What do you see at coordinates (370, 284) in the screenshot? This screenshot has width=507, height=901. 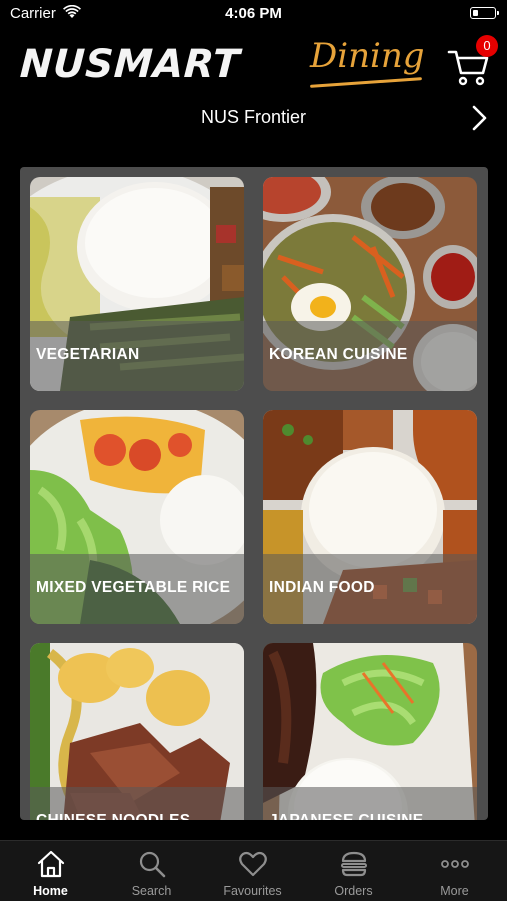 I see `category-card-korean-cuisine: KOREAN CUISINE` at bounding box center [370, 284].